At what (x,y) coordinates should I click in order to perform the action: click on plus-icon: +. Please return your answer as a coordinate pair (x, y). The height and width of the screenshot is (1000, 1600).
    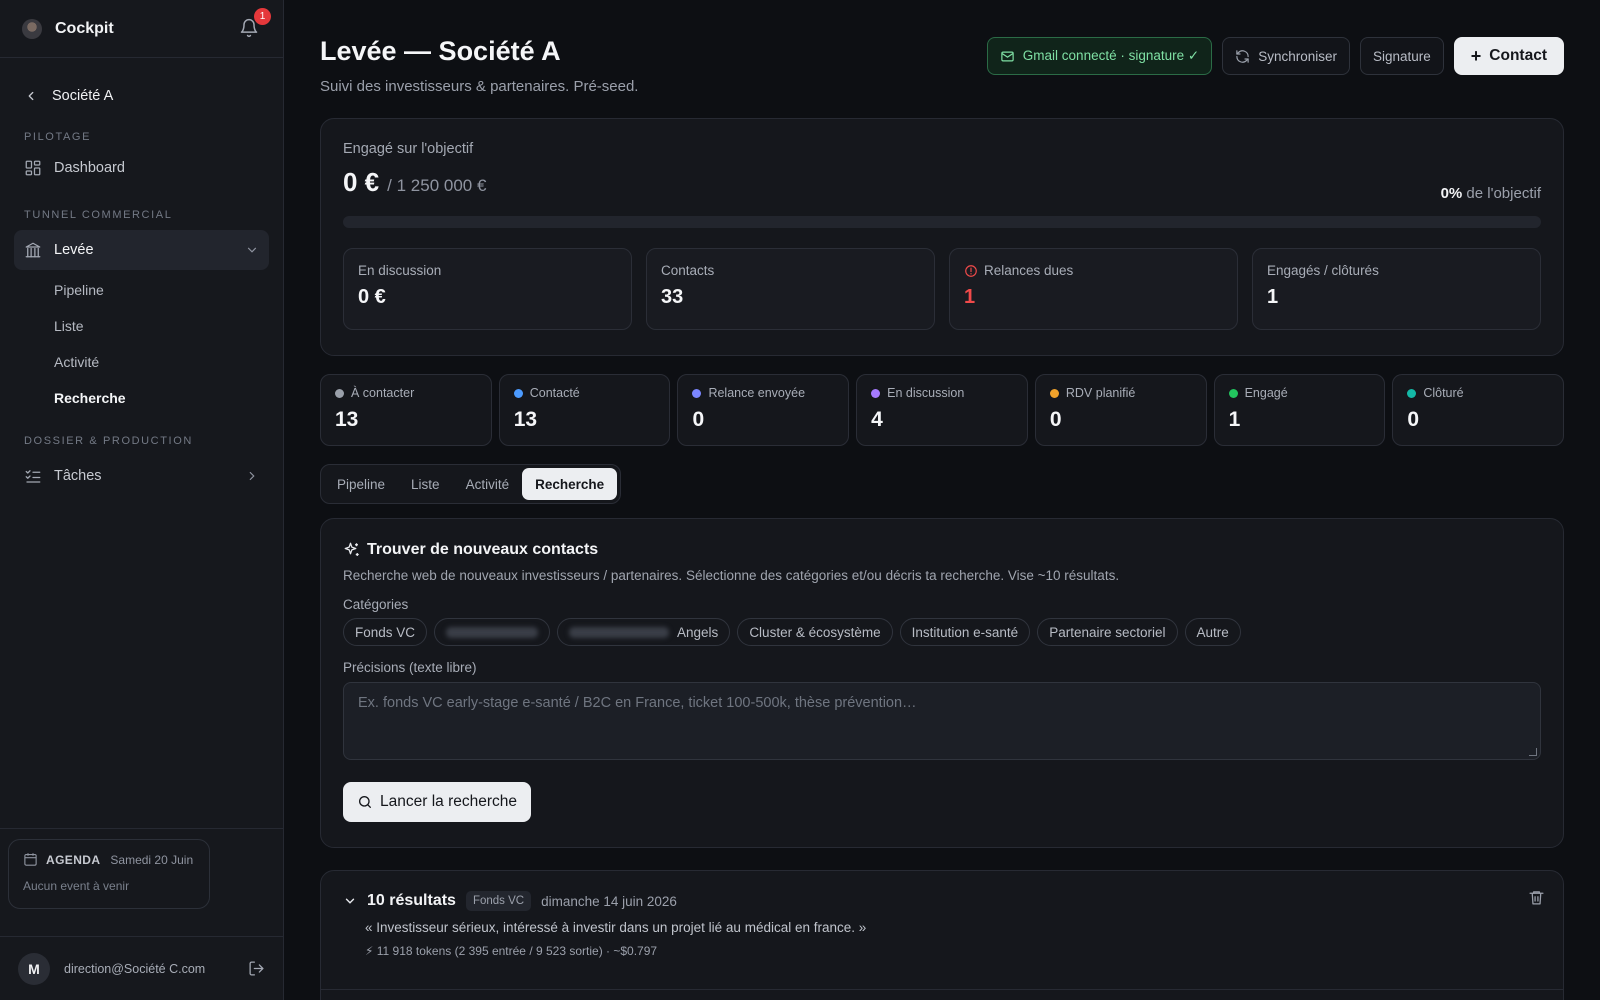
    Looking at the image, I should click on (1476, 56).